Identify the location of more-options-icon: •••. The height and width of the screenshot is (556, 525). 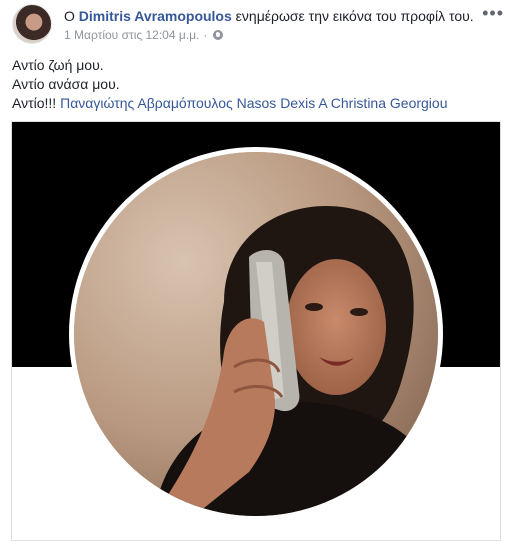
(493, 13).